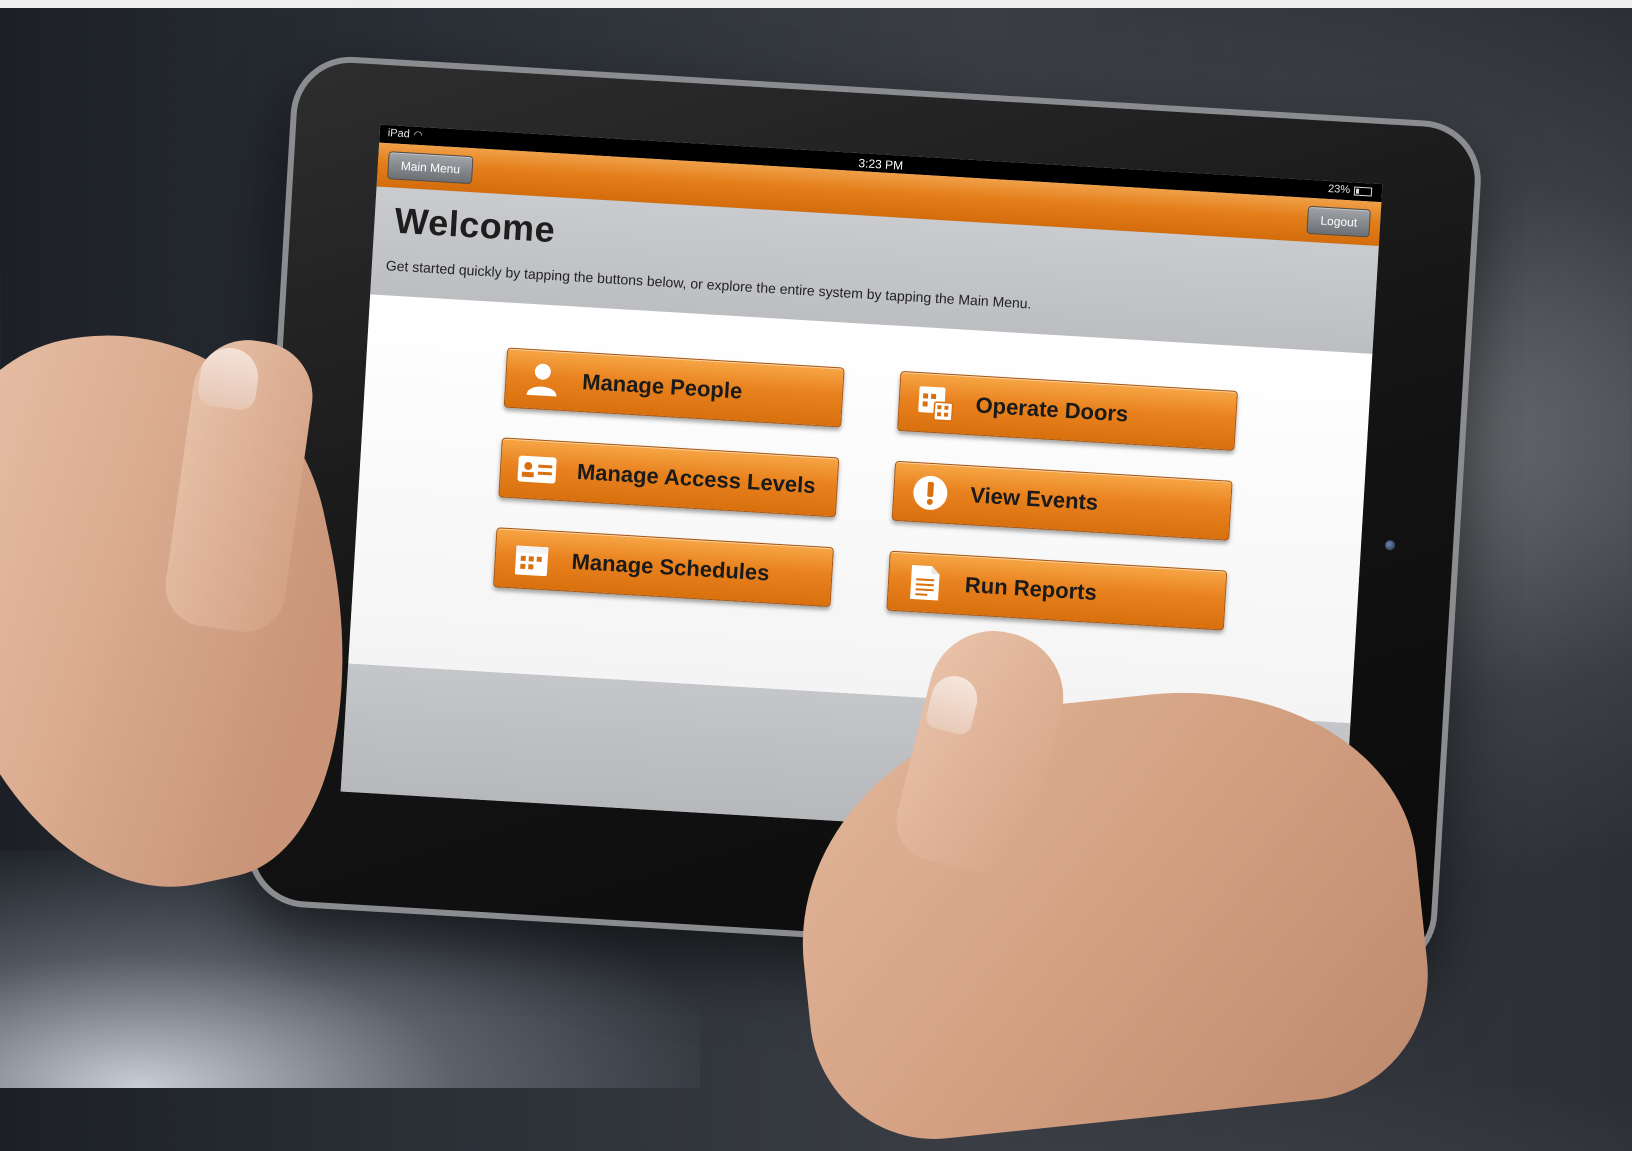 This screenshot has width=1632, height=1151. I want to click on button-label: Manage Schedules, so click(670, 567).